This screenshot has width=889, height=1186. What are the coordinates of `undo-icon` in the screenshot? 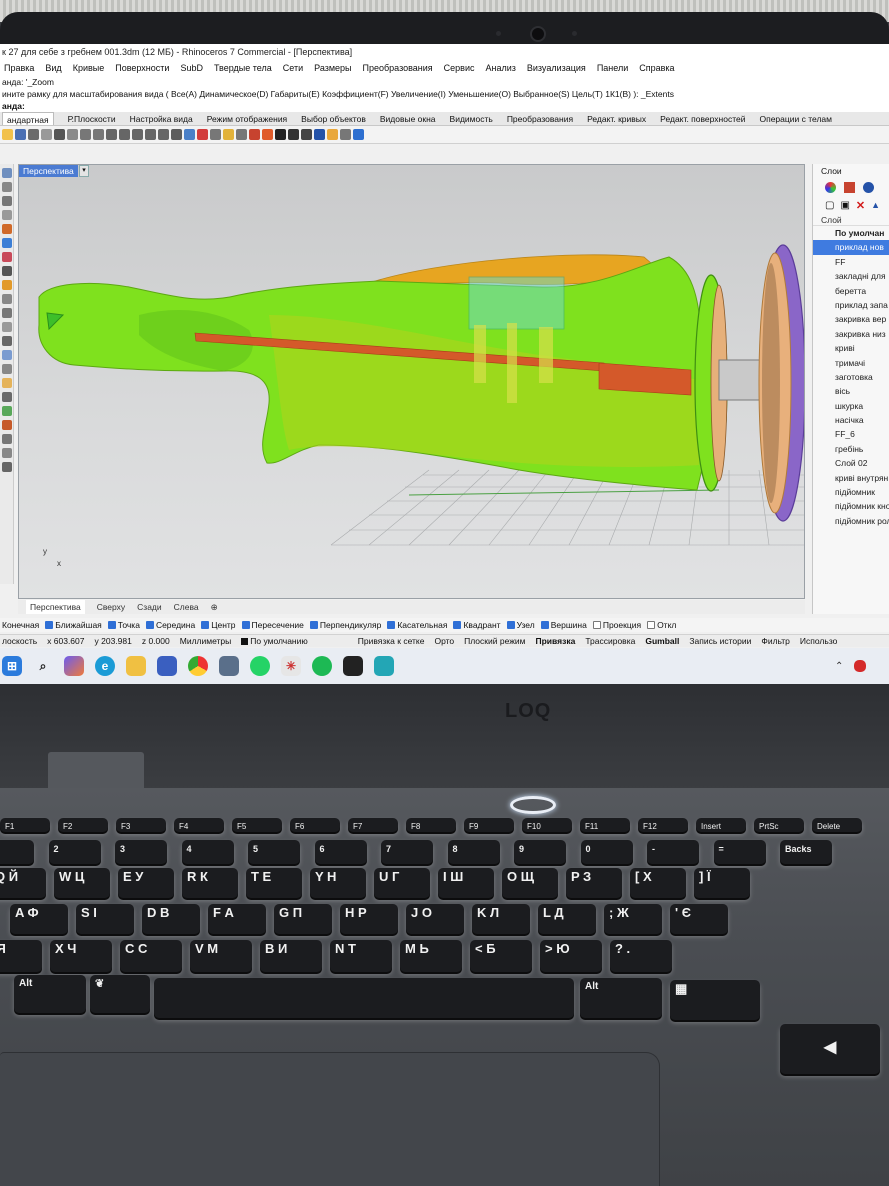 It's located at (85, 134).